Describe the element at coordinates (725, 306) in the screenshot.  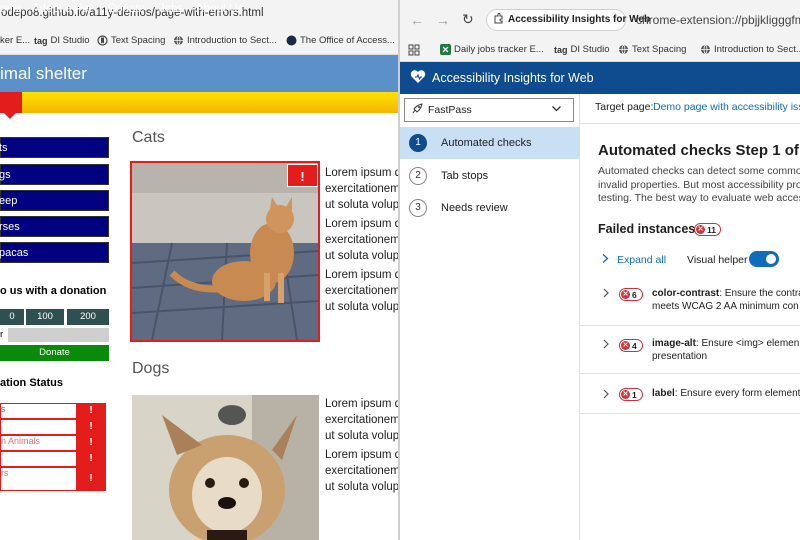
I see `rule-line: meets WCAG 2 AA minimum con` at that location.